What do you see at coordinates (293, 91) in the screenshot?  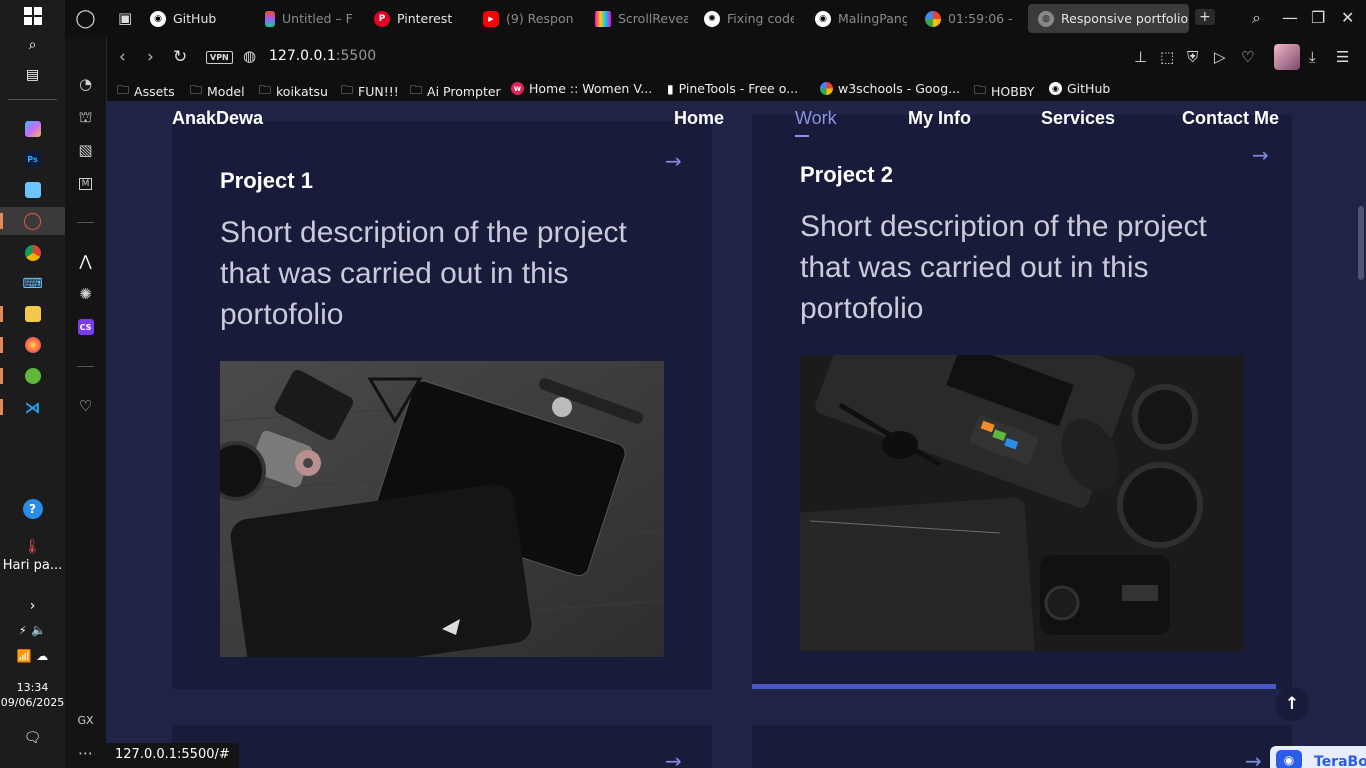 I see `bookmark-koikatsu: 🗀 koikatsu` at bounding box center [293, 91].